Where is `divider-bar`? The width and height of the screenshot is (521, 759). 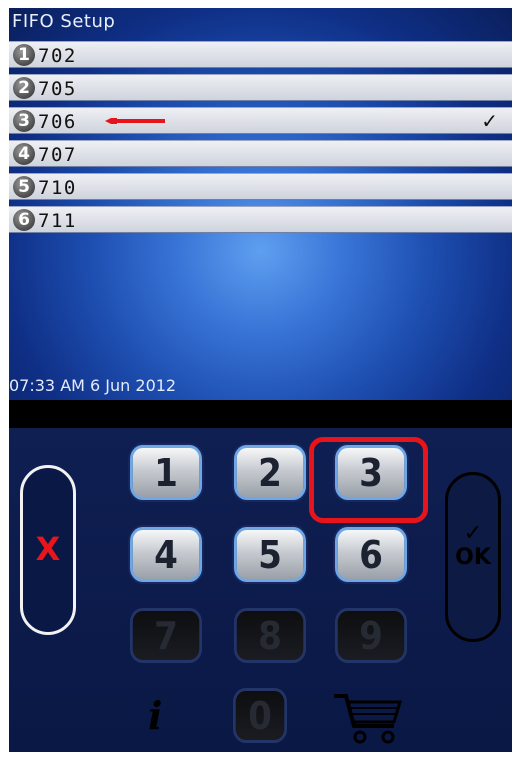 divider-bar is located at coordinates (260, 414).